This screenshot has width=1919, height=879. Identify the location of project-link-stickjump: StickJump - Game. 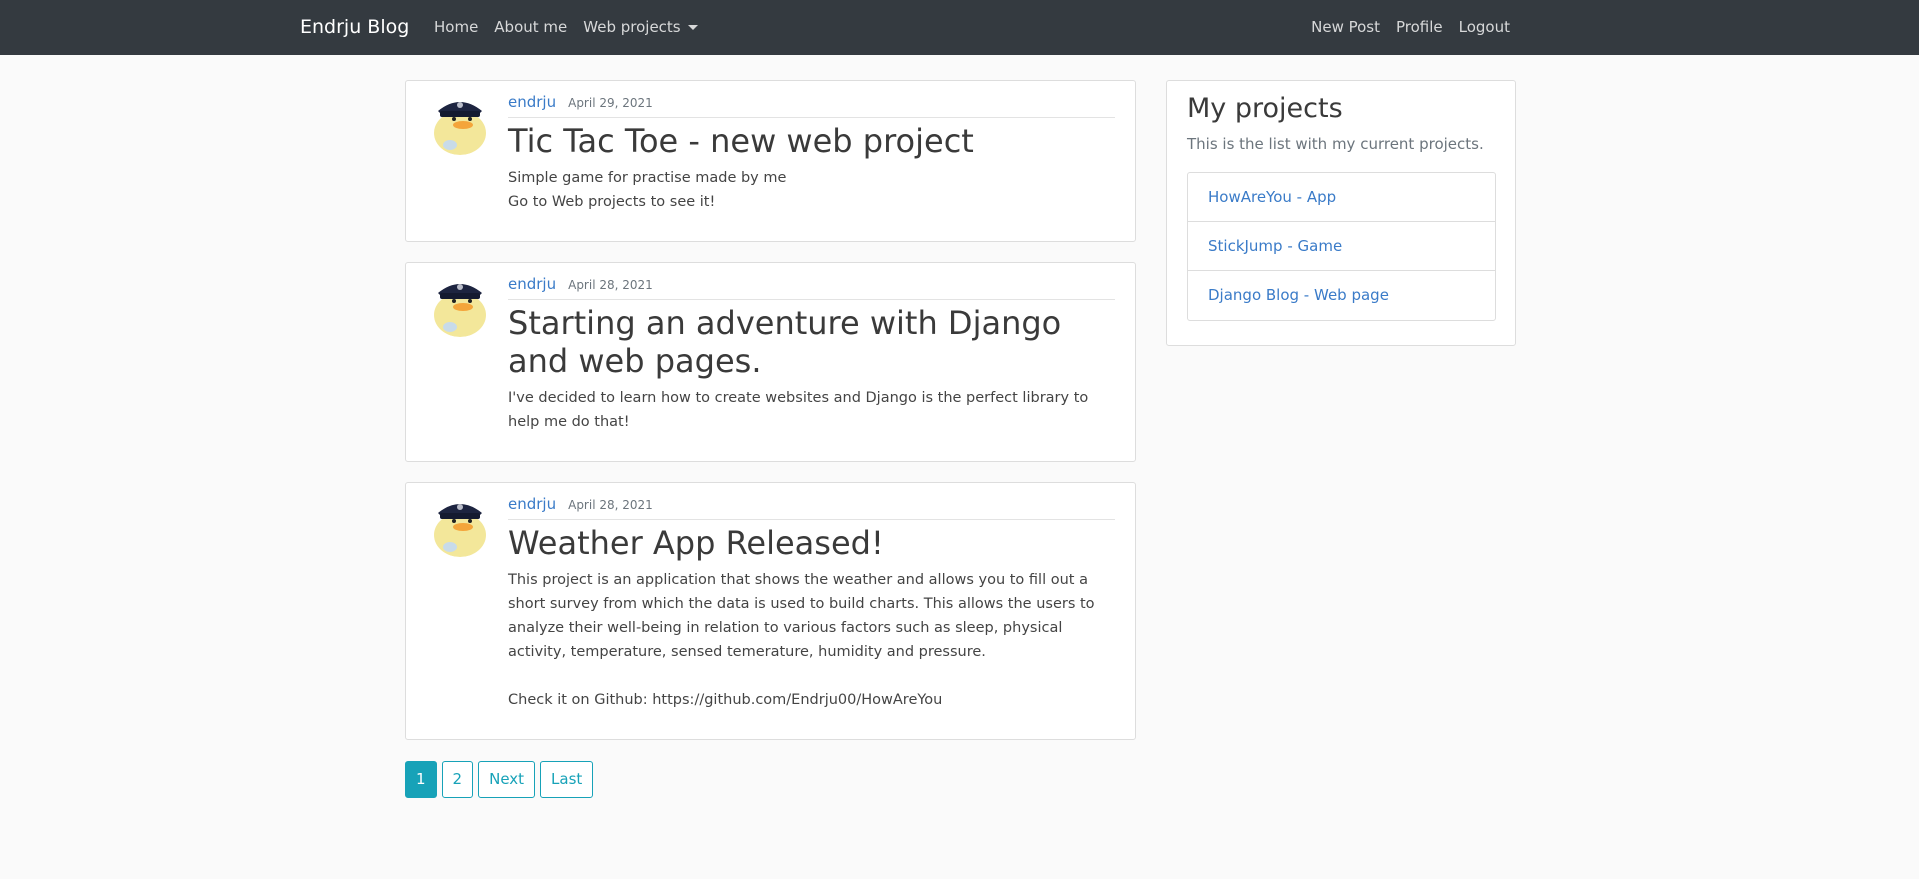
(1275, 246).